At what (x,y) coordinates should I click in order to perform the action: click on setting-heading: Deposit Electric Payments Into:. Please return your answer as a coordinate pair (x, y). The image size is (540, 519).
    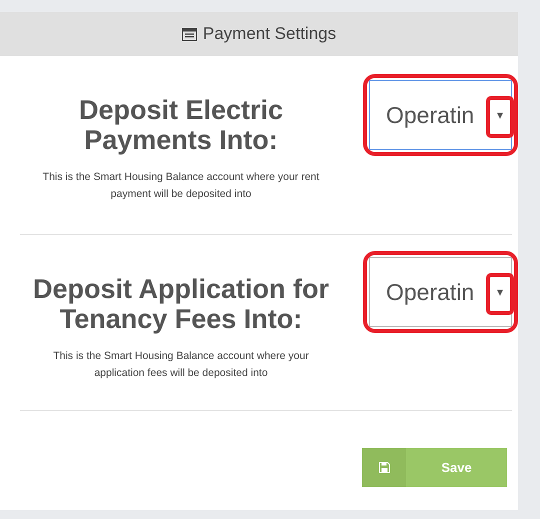
    Looking at the image, I should click on (181, 126).